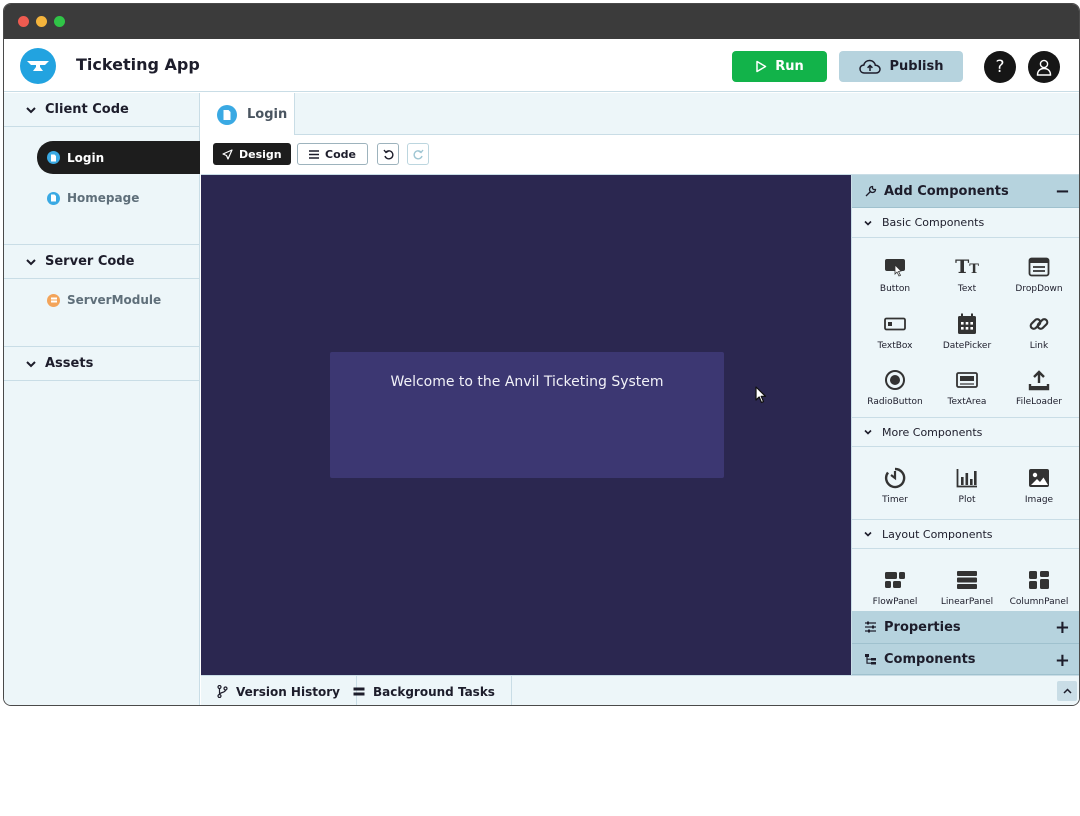  I want to click on add-components-header: Add Components −, so click(965, 191).